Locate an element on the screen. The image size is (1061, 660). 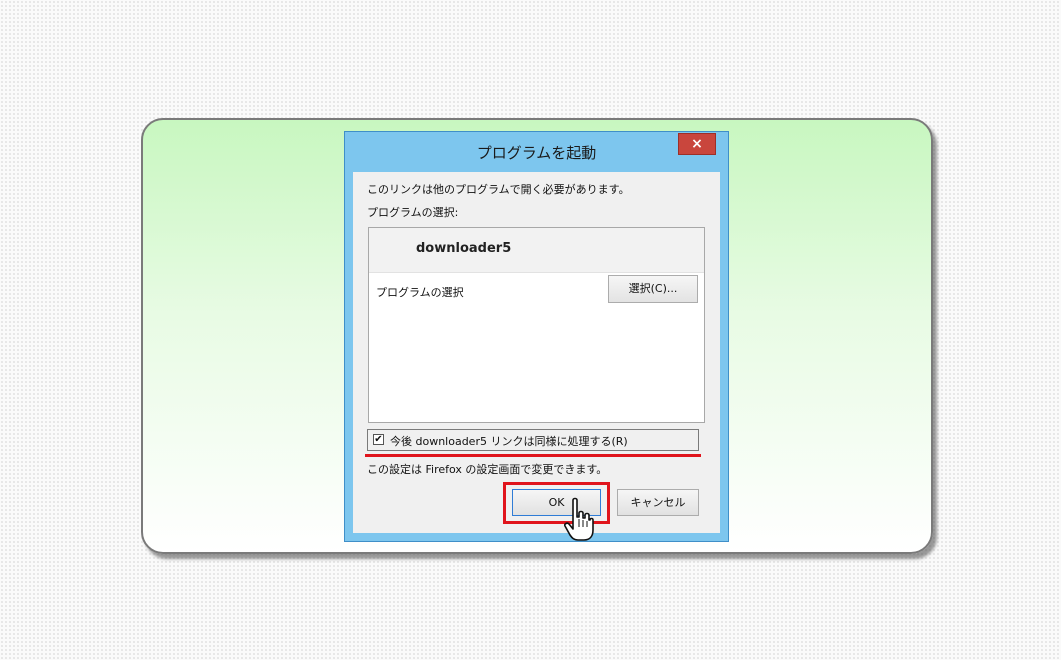
title-bar: プログラムを起動 × is located at coordinates (536, 152).